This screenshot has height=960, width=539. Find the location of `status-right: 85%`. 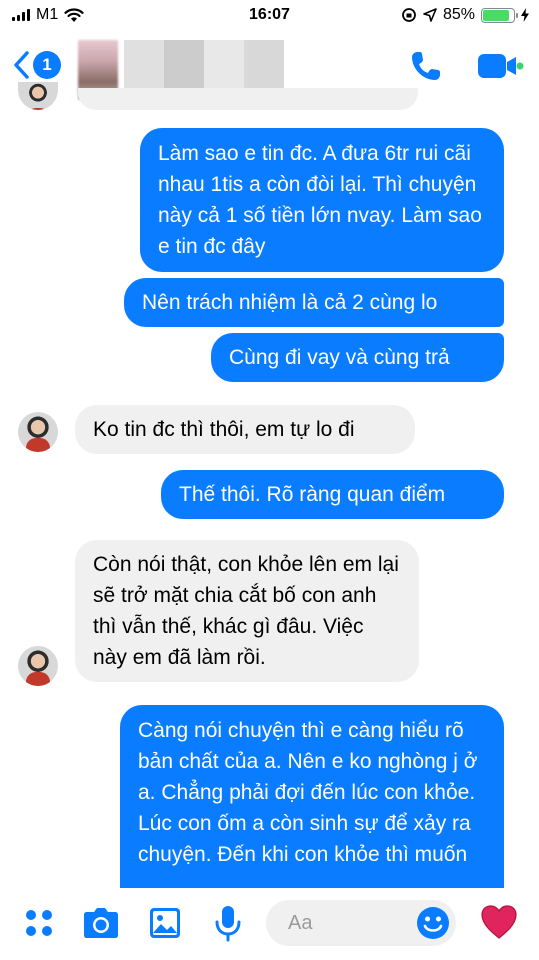

status-right: 85% is located at coordinates (465, 15).